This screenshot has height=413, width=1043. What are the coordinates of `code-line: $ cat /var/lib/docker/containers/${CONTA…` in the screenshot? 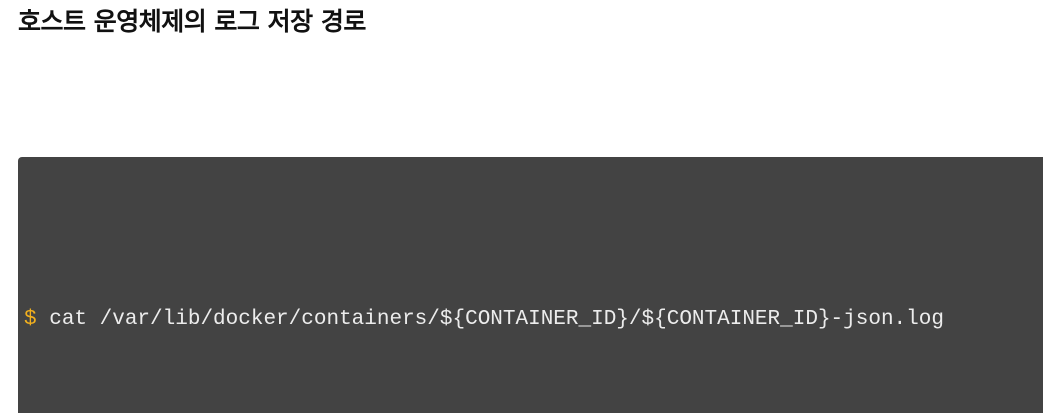 It's located at (484, 320).